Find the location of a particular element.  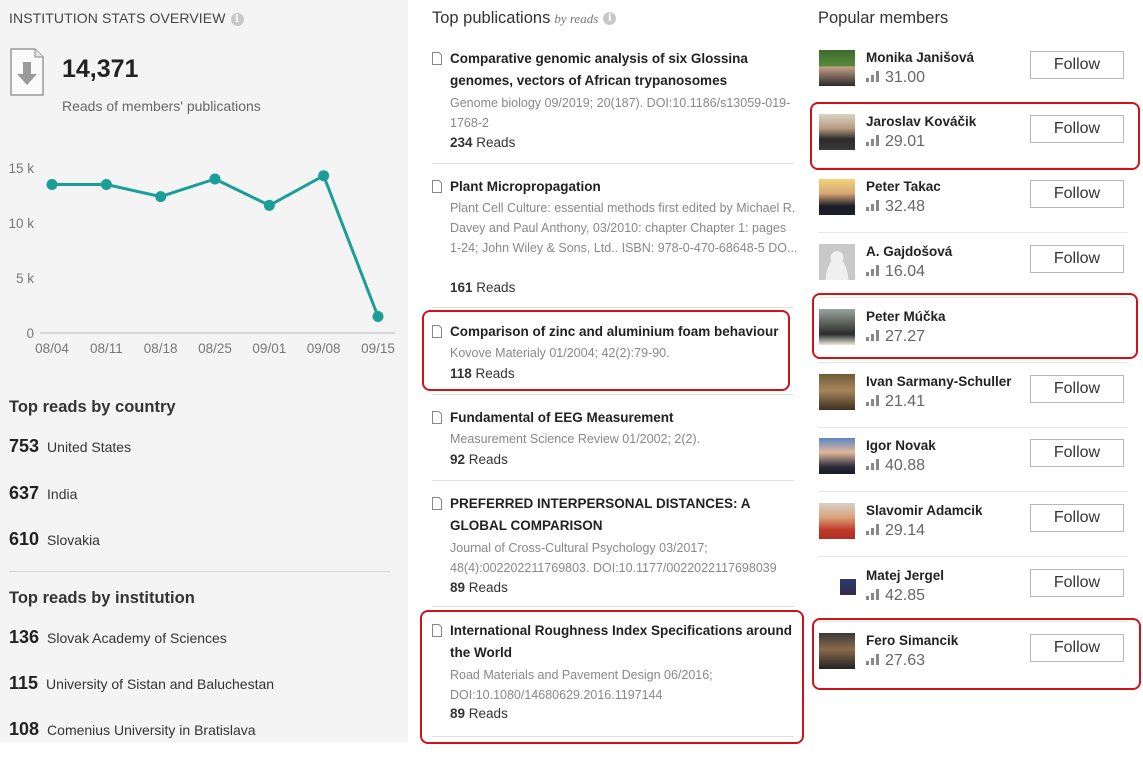

y-tick-label: 0 is located at coordinates (30, 333).